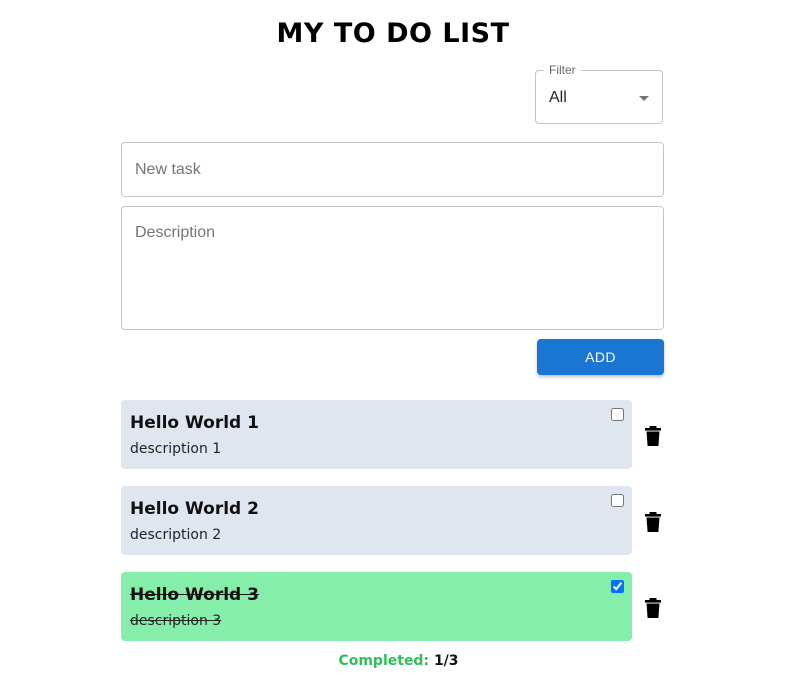  I want to click on task-description: description 3, so click(176, 621).